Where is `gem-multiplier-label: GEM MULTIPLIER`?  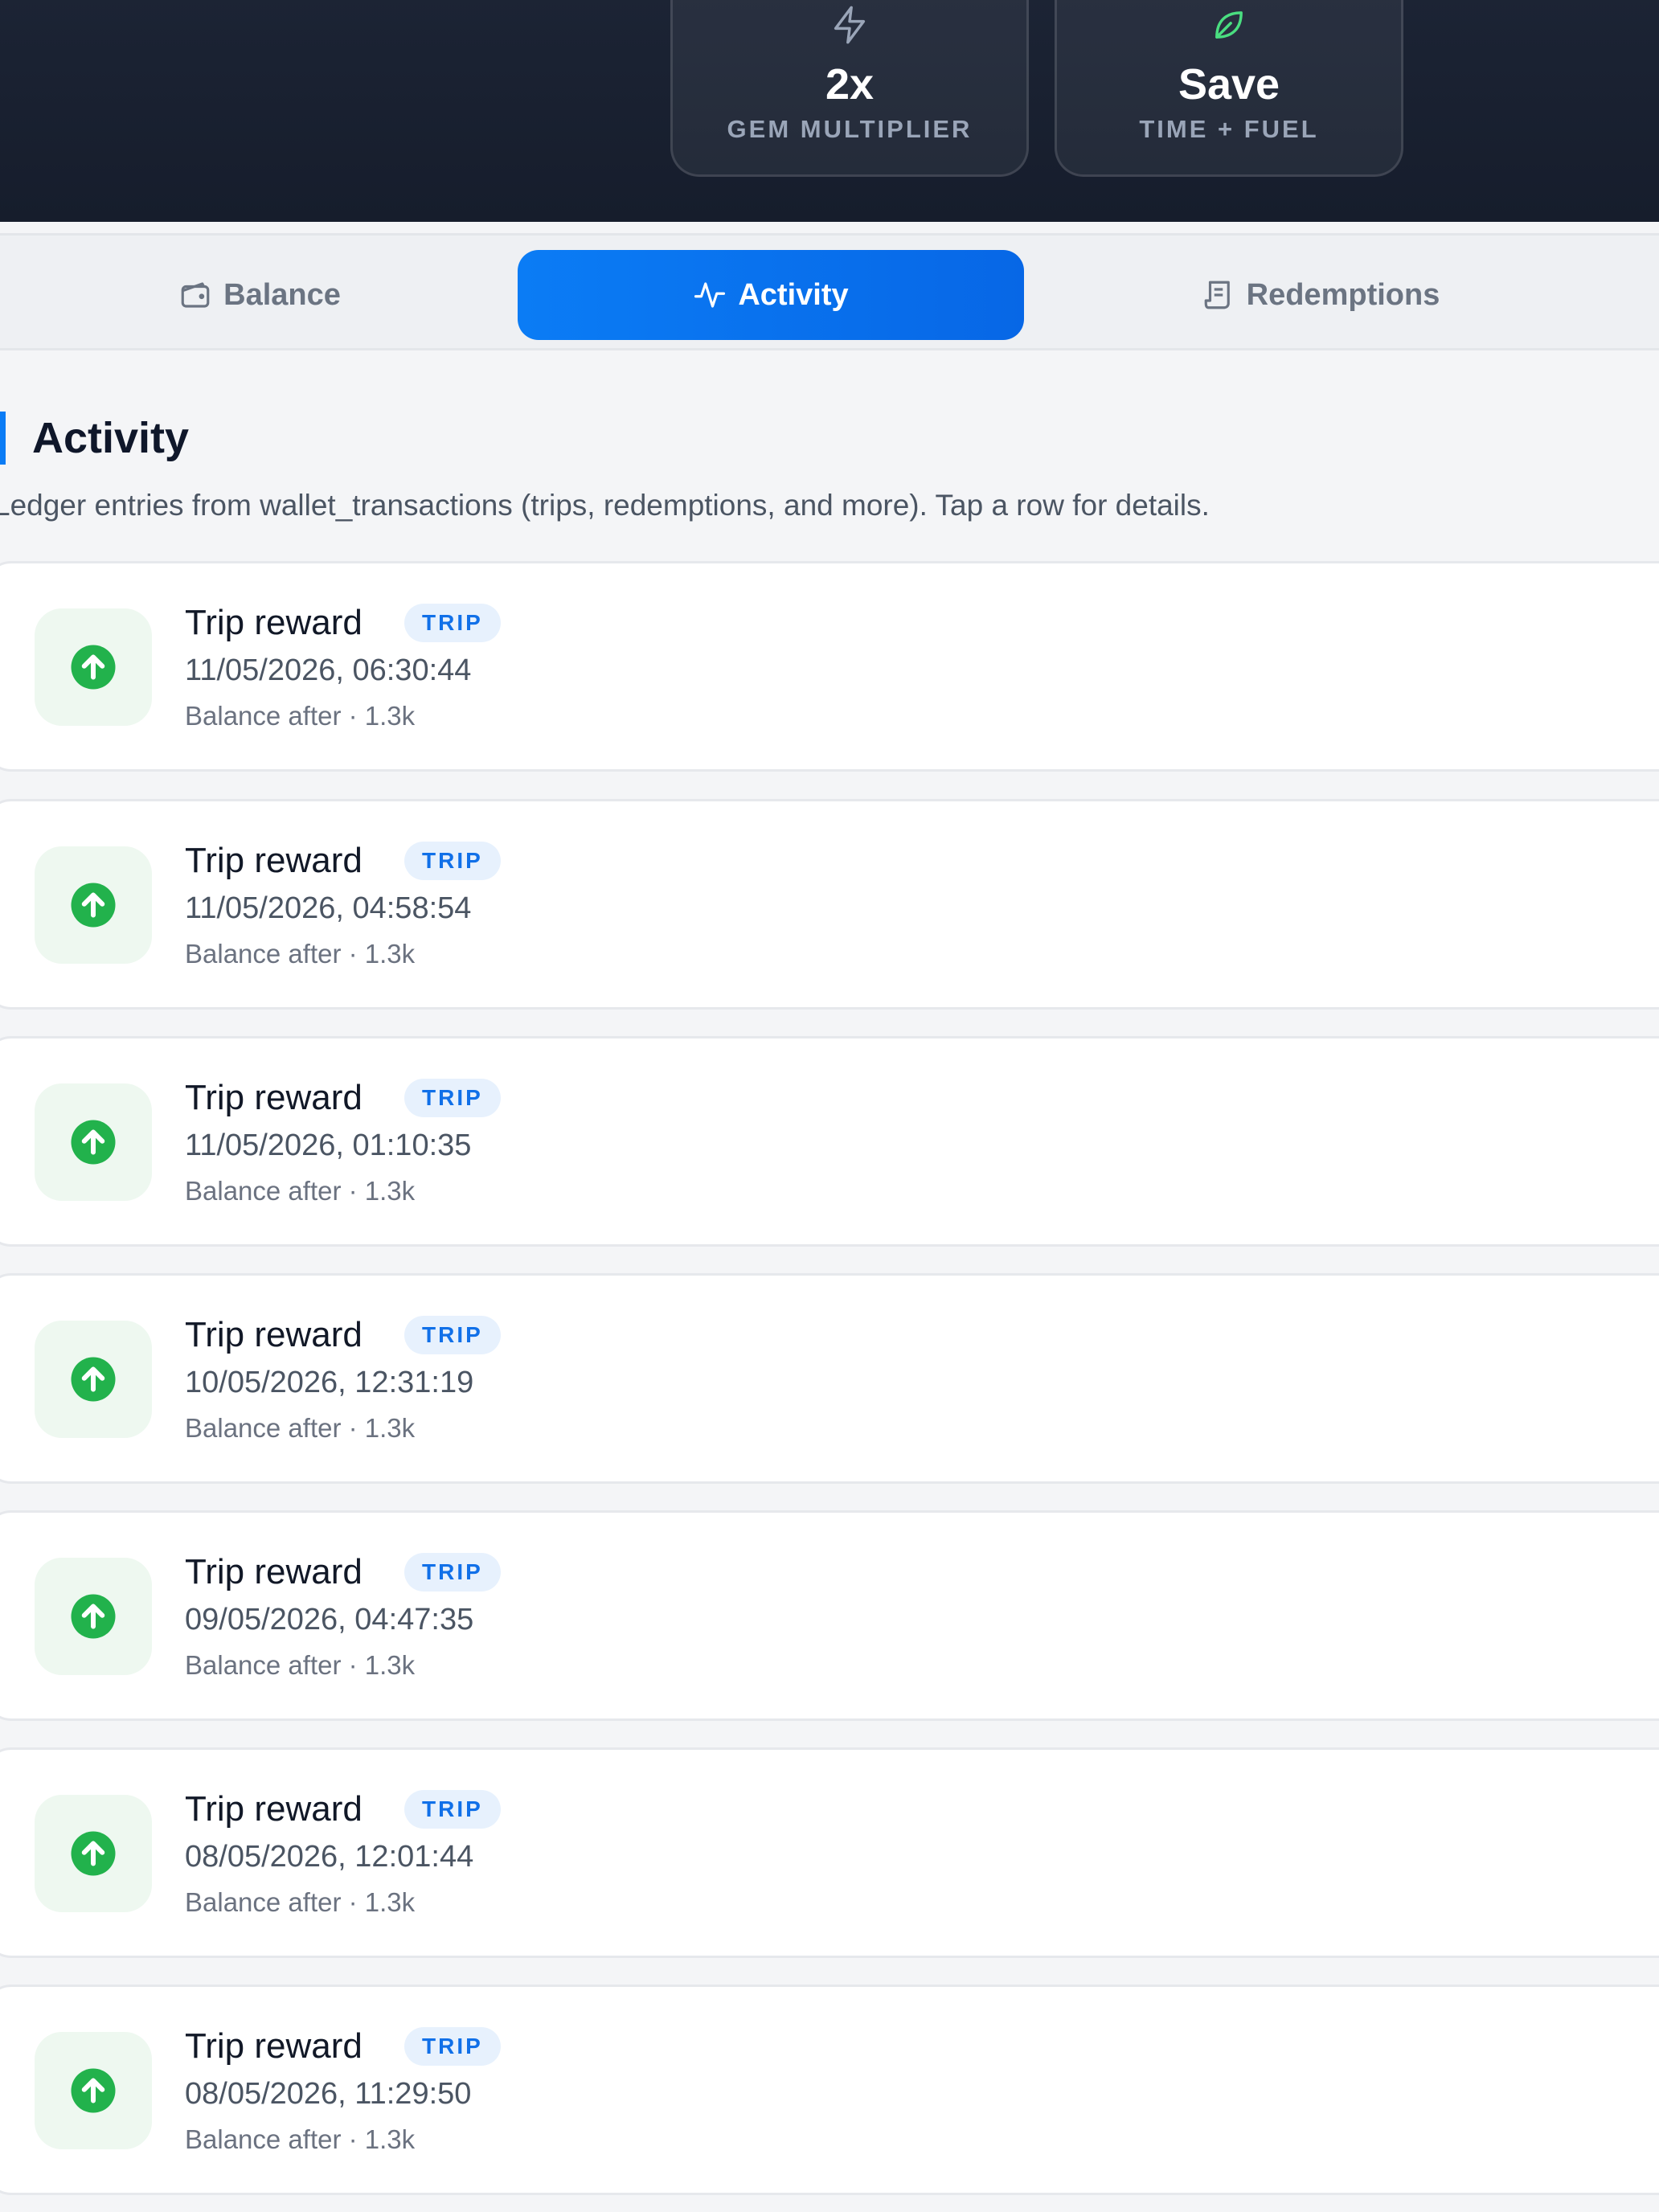
gem-multiplier-label: GEM MULTIPLIER is located at coordinates (850, 129).